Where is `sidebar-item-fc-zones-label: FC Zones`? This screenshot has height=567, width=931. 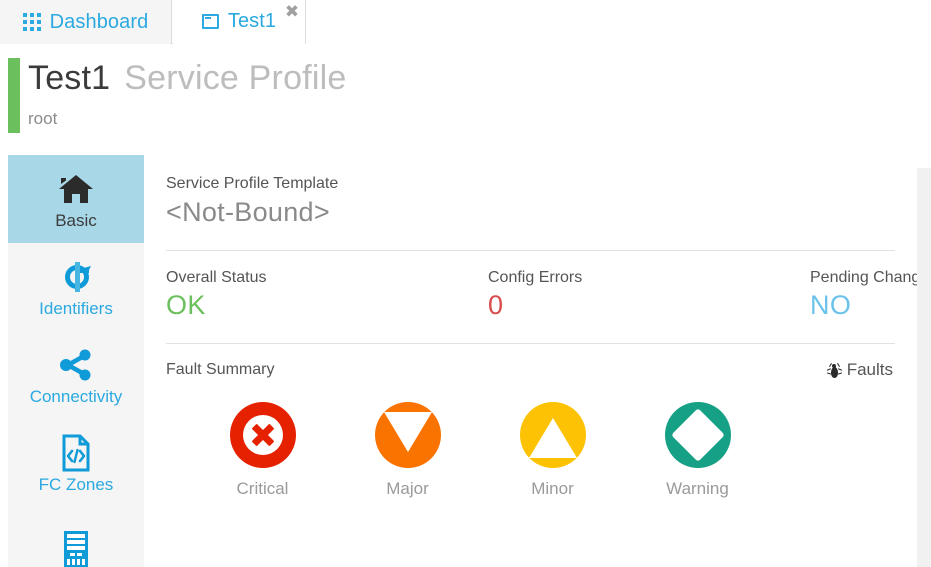 sidebar-item-fc-zones-label: FC Zones is located at coordinates (76, 484).